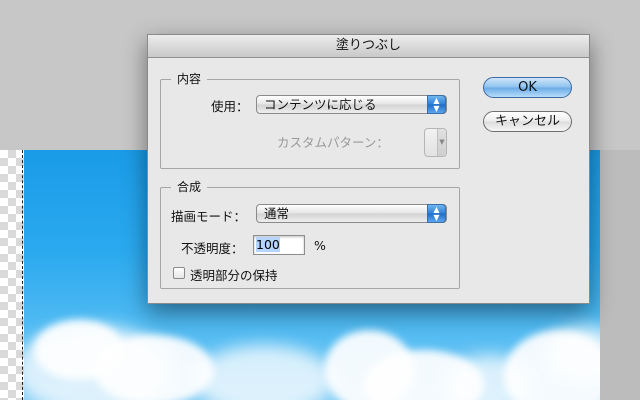 This screenshot has width=640, height=400. I want to click on blend-mode-value: 通常, so click(277, 213).